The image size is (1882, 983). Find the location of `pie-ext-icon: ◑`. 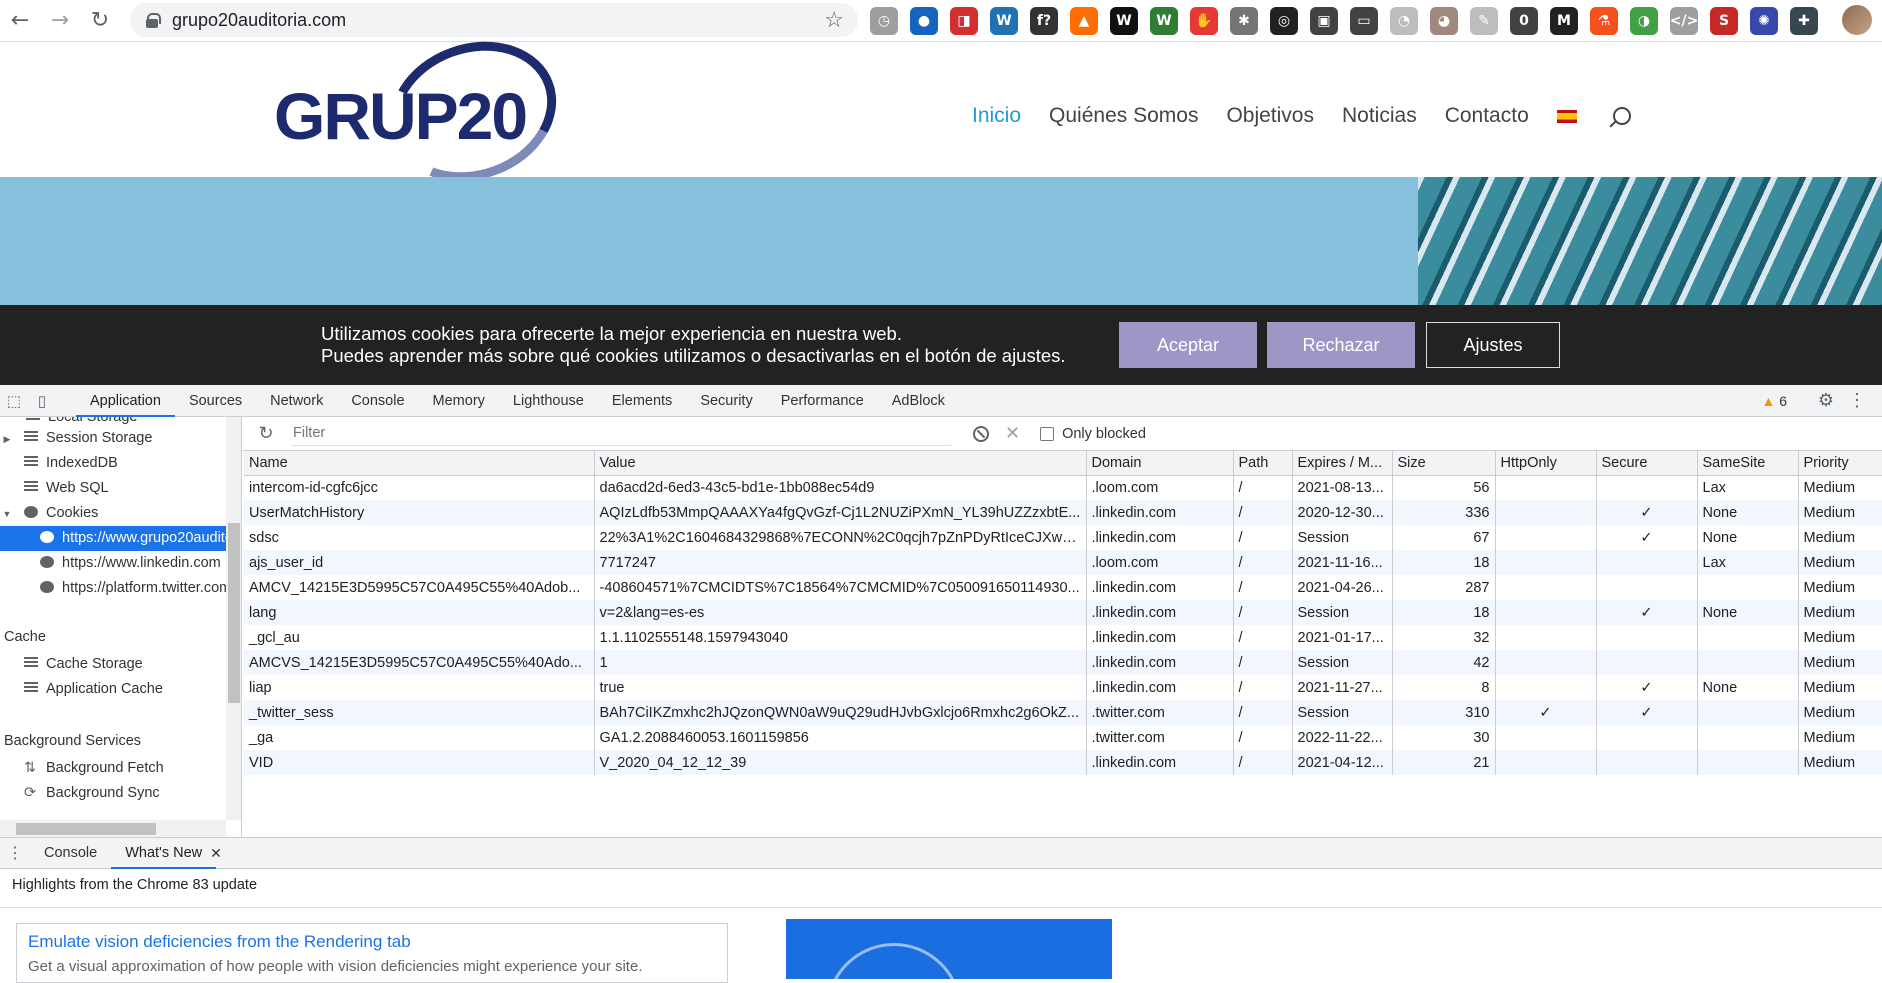

pie-ext-icon: ◑ is located at coordinates (1644, 21).